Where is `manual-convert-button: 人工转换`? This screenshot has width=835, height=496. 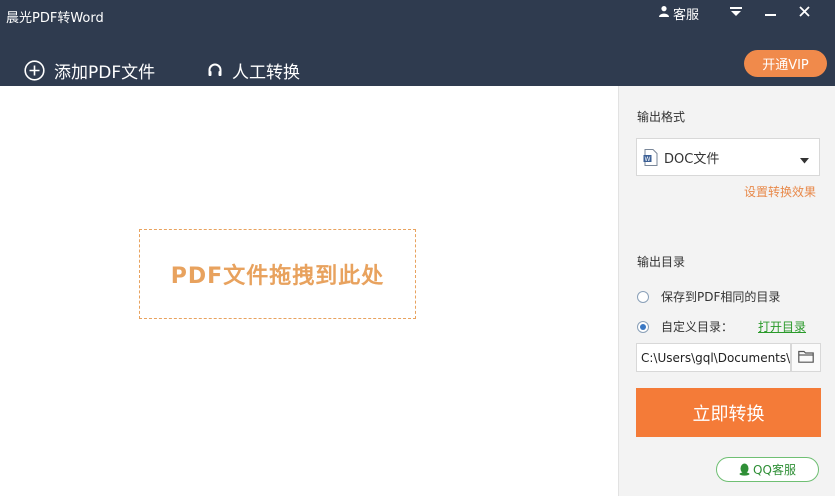 manual-convert-button: 人工转换 is located at coordinates (253, 70).